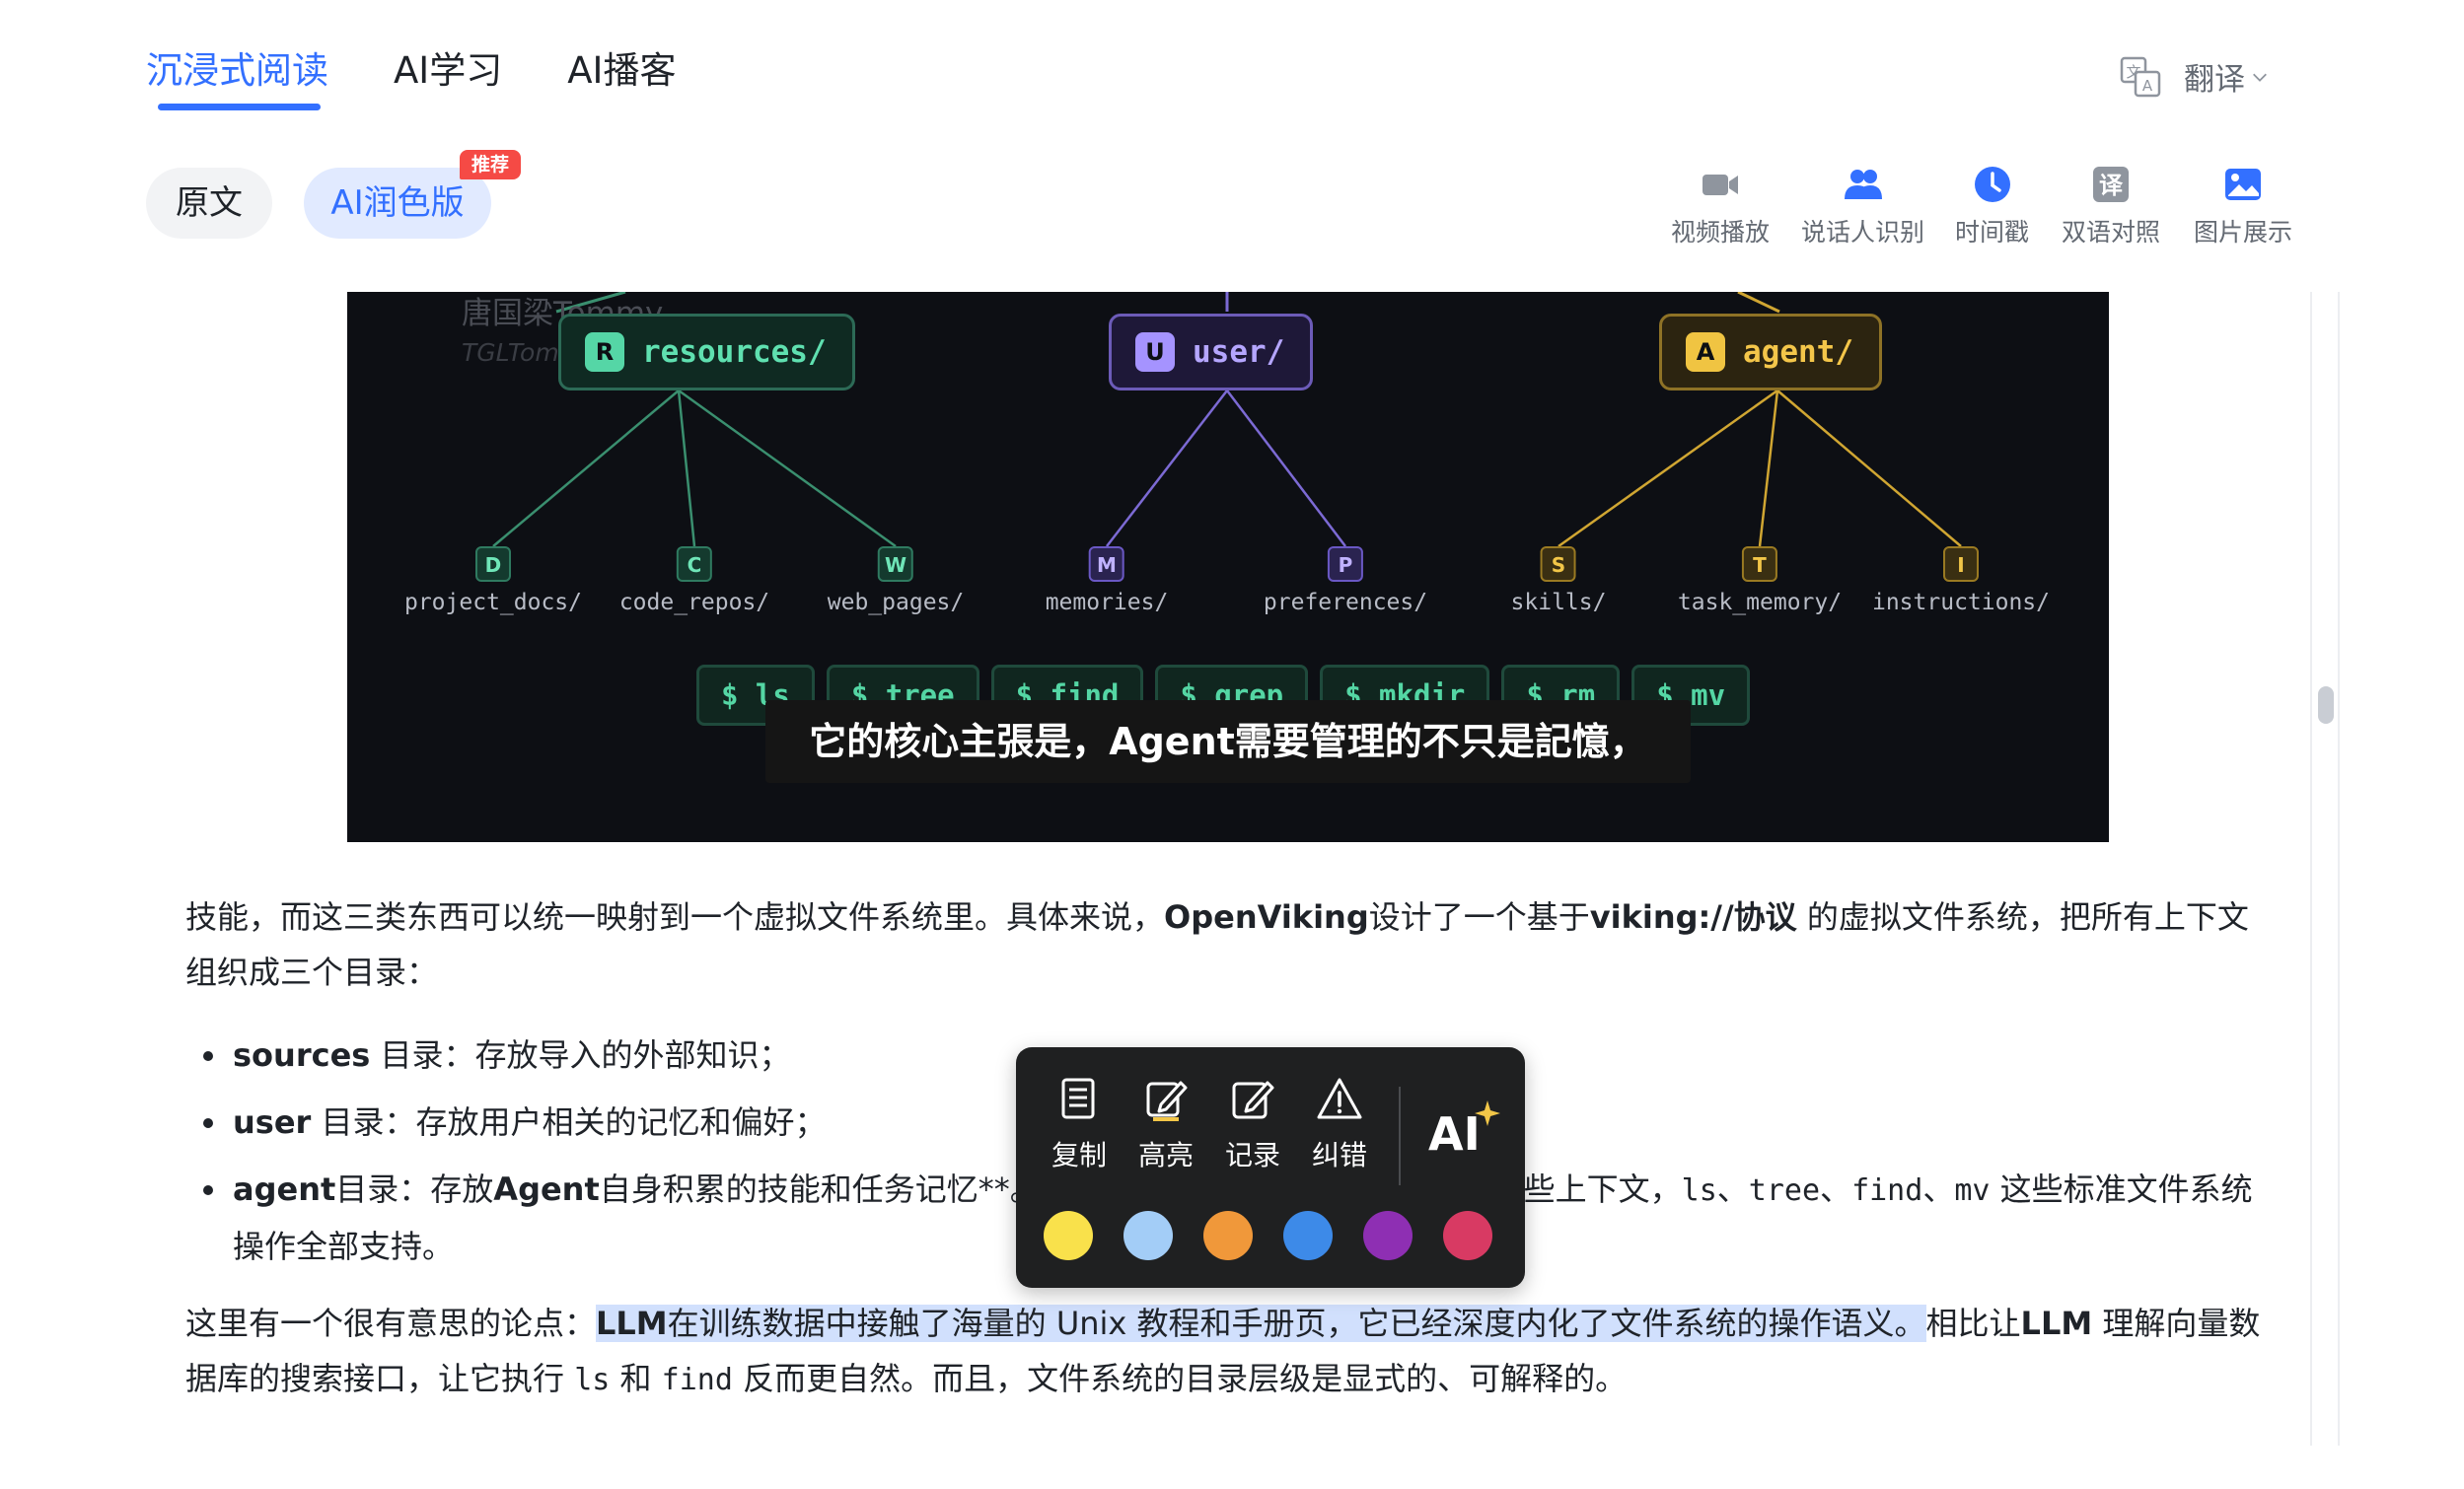  I want to click on text-run: 技能，而这三类东西可以统一映射到一个虚拟文件系统里。具体来说，, so click(675, 917).